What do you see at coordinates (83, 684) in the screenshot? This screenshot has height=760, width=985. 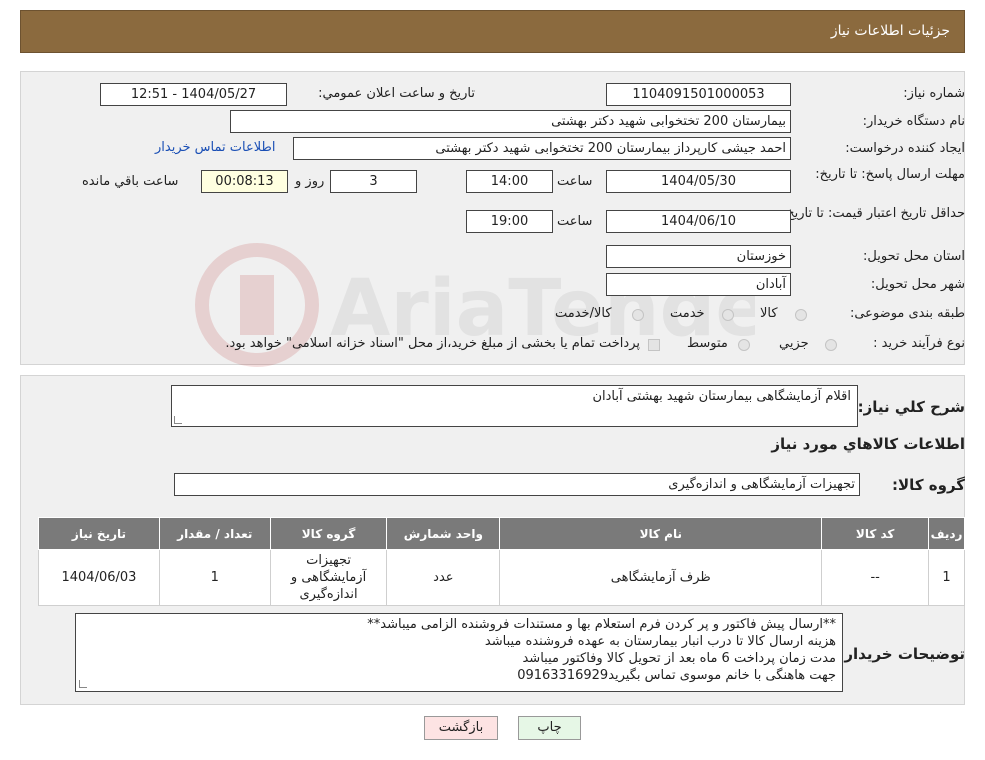 I see `notes-resize-grip-icon` at bounding box center [83, 684].